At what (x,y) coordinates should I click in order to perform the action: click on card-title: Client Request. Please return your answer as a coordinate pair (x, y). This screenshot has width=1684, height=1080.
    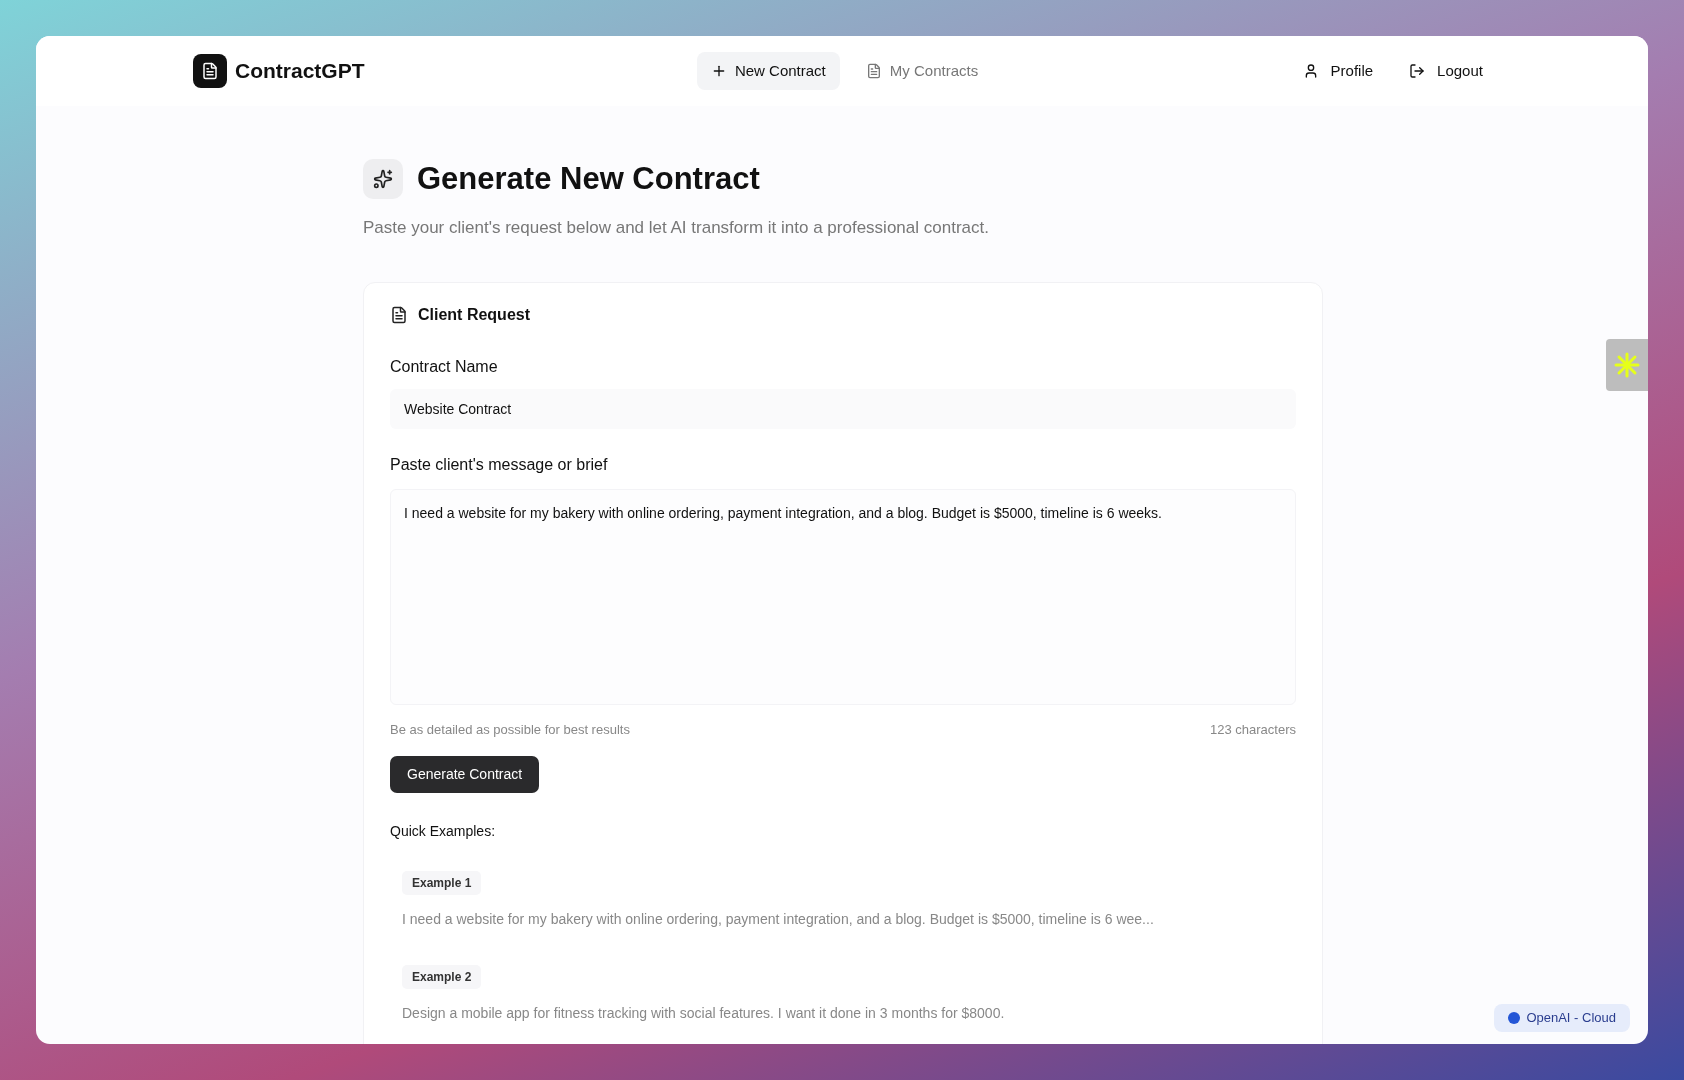
    Looking at the image, I should click on (474, 315).